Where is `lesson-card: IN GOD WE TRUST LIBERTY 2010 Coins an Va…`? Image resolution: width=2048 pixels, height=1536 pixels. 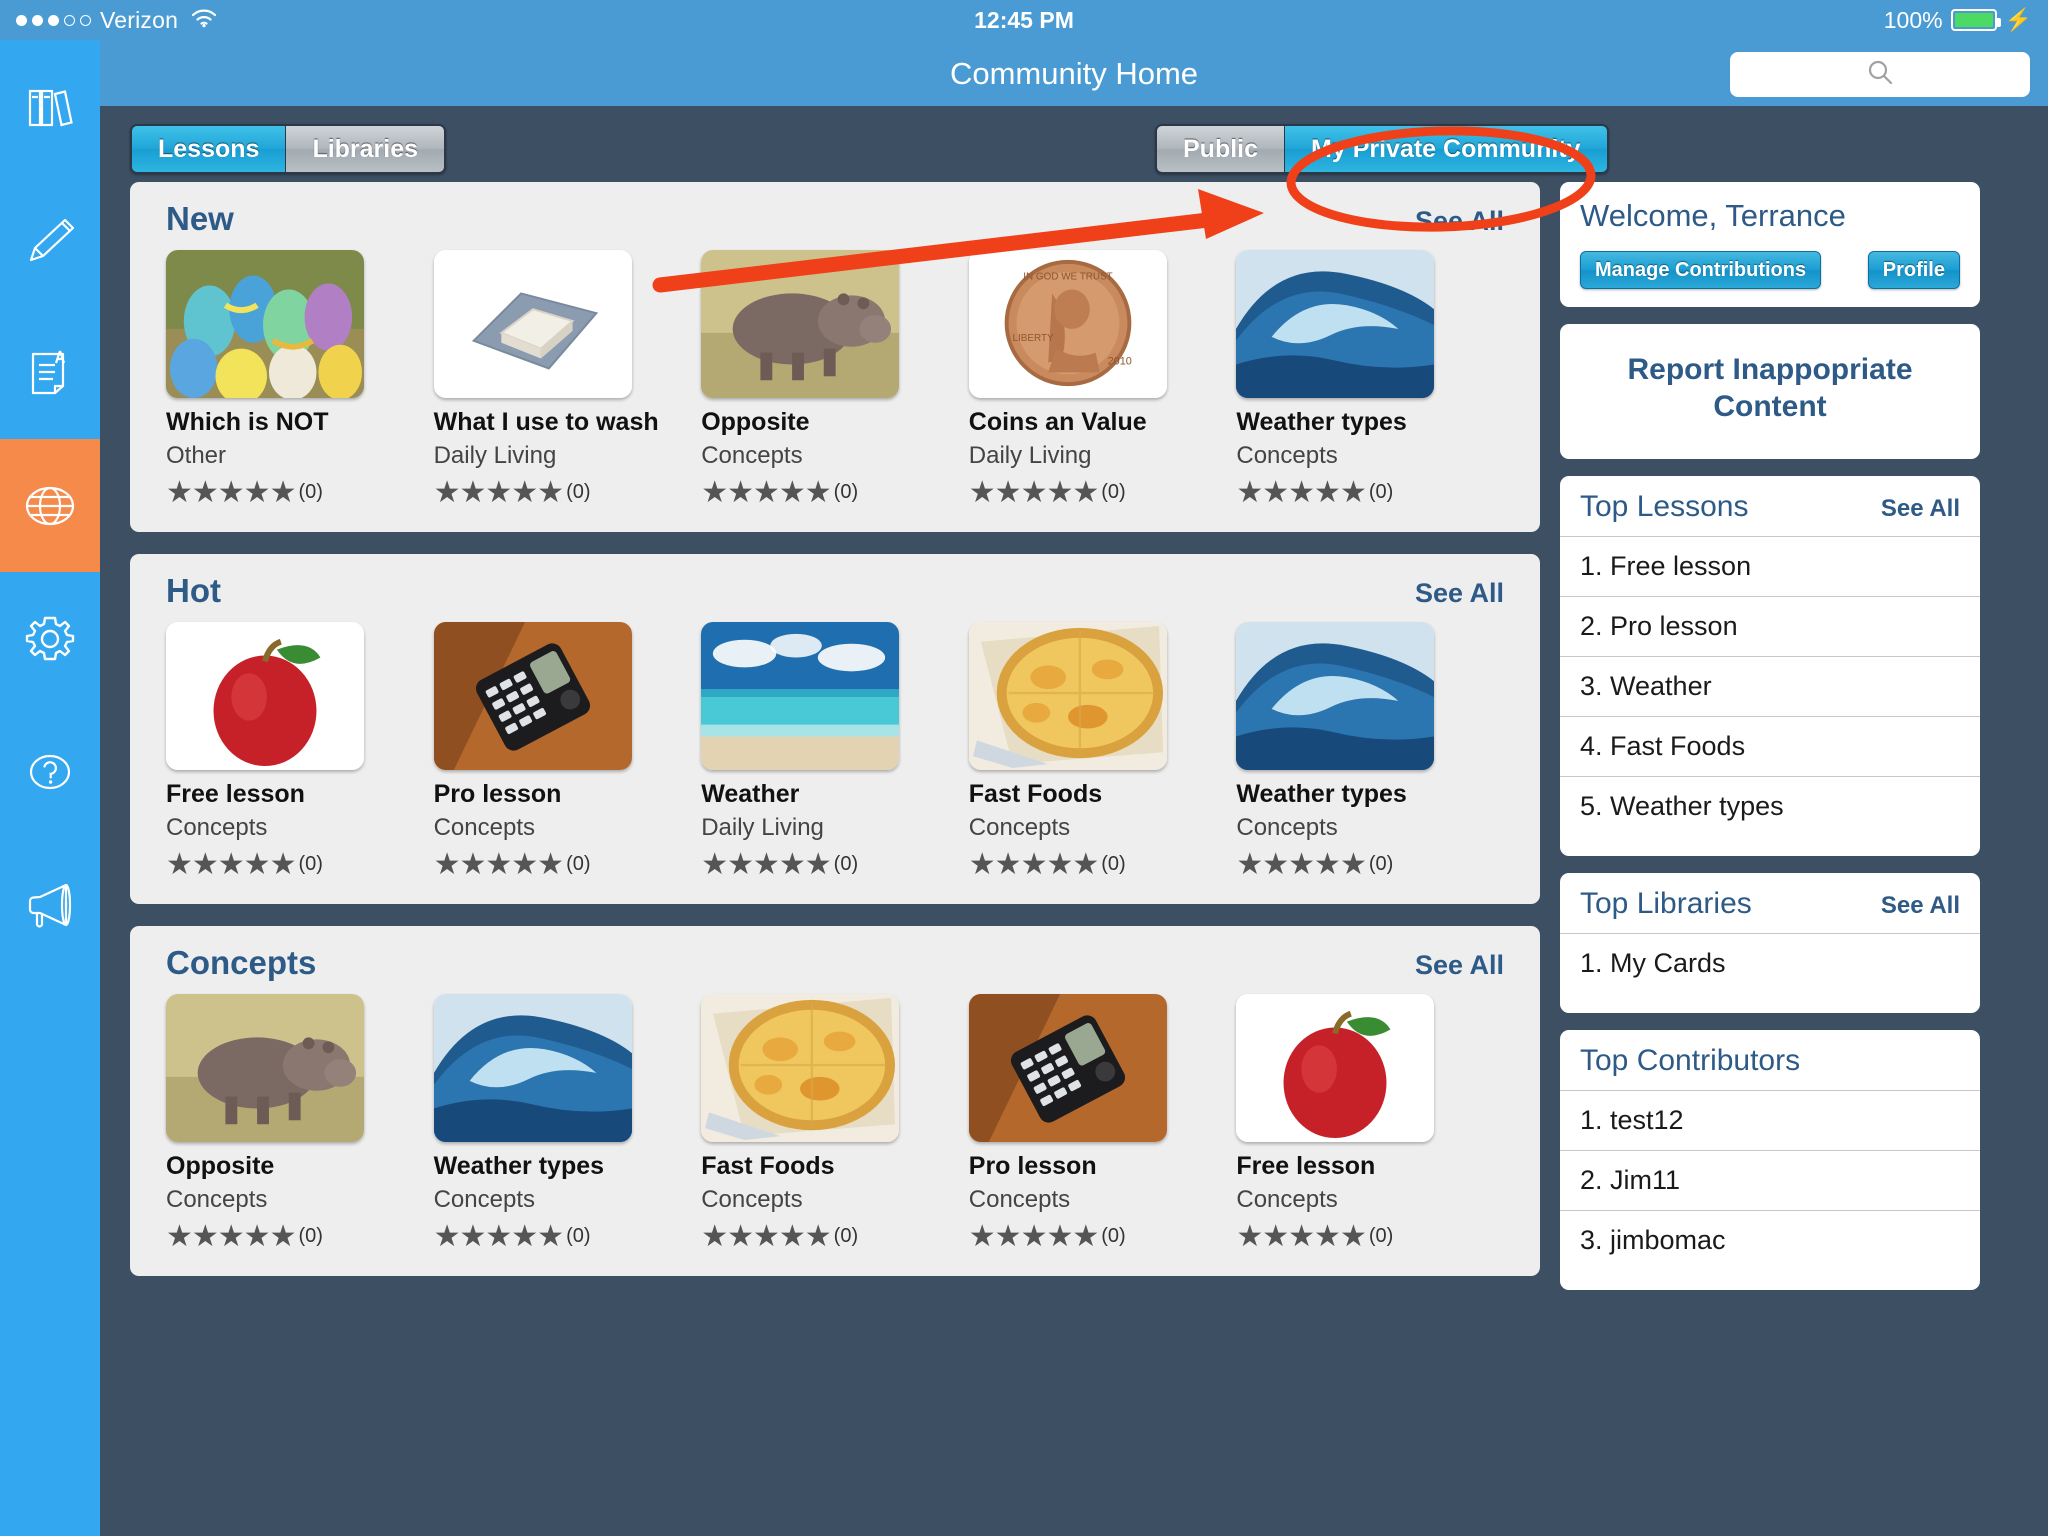 lesson-card: IN GOD WE TRUST LIBERTY 2010 Coins an Va… is located at coordinates (1102, 380).